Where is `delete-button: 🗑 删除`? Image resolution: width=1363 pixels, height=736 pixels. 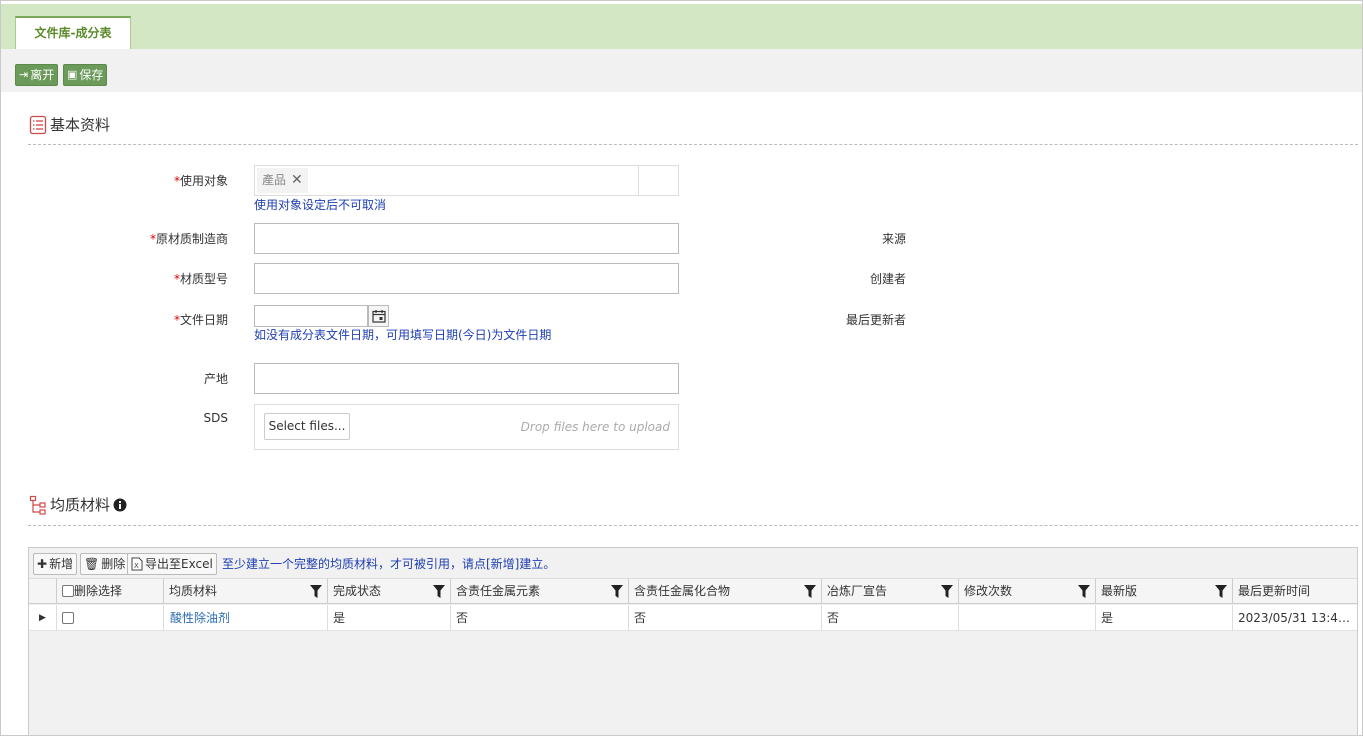
delete-button: 🗑 删除 is located at coordinates (105, 564).